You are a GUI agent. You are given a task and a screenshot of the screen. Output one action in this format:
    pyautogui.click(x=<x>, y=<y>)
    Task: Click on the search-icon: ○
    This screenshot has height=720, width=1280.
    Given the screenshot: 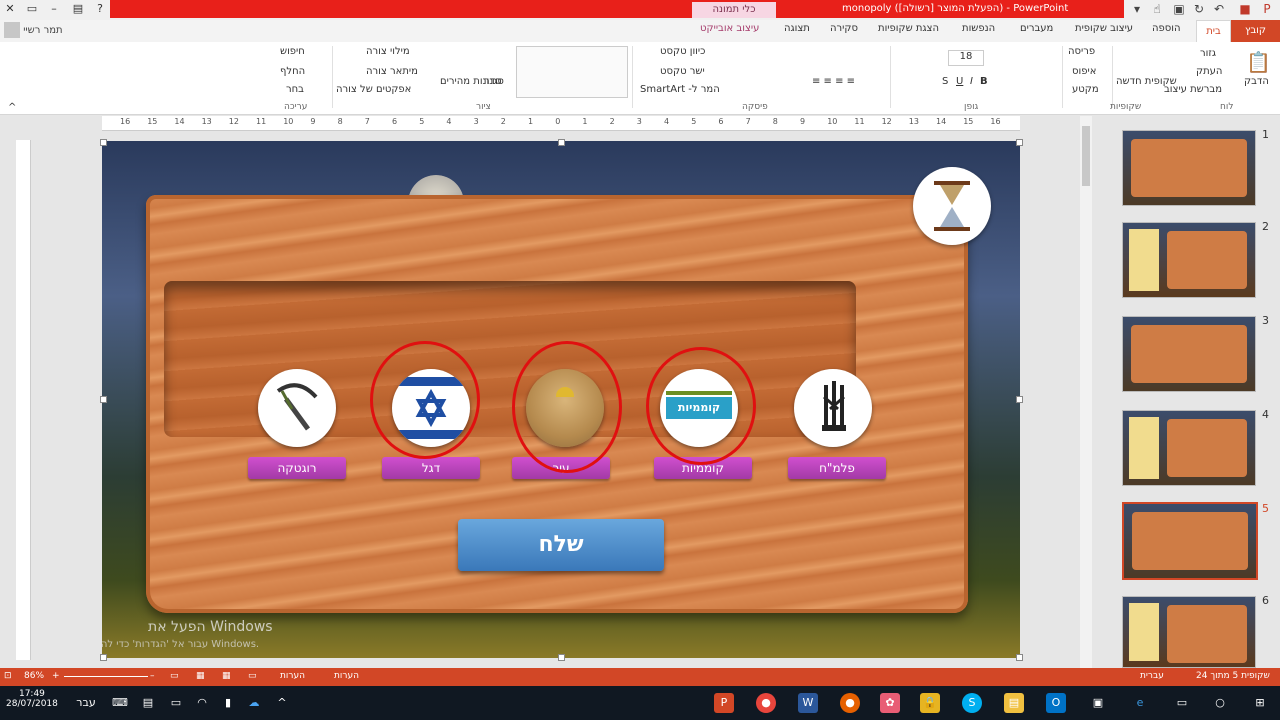 What is the action you would take?
    pyautogui.click(x=1220, y=703)
    